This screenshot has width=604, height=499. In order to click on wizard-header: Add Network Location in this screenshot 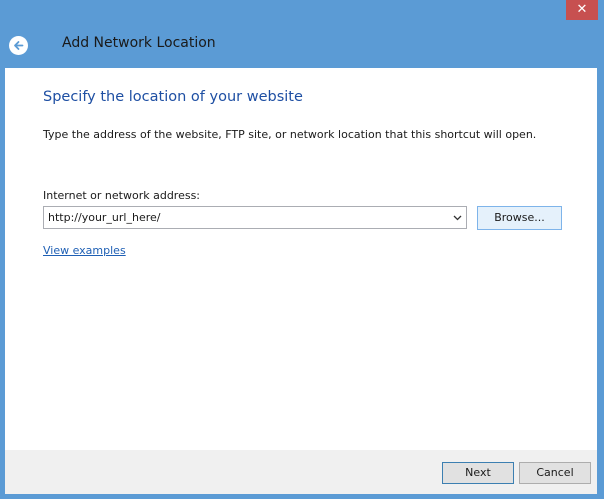, I will do `click(302, 45)`.